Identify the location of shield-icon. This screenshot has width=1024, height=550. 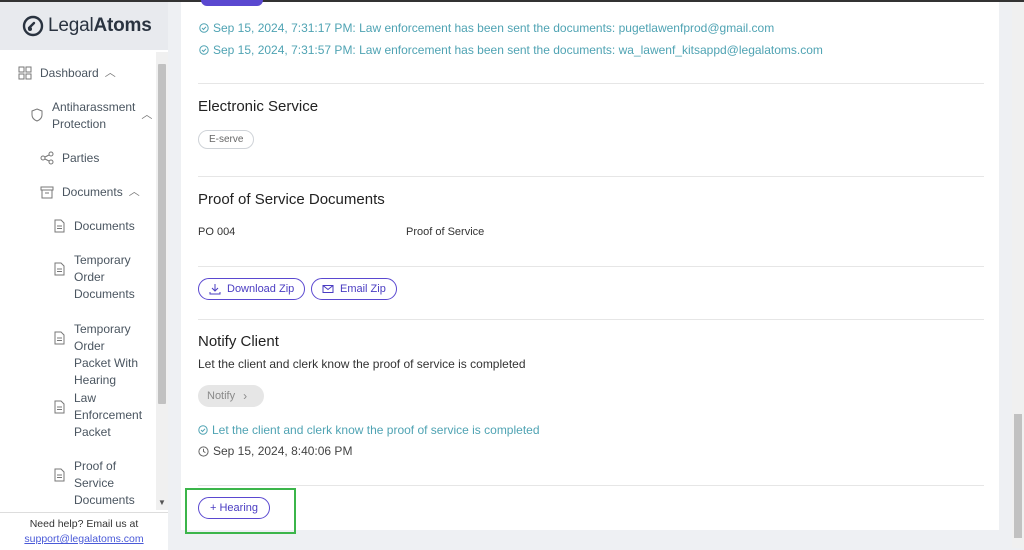
(37, 115).